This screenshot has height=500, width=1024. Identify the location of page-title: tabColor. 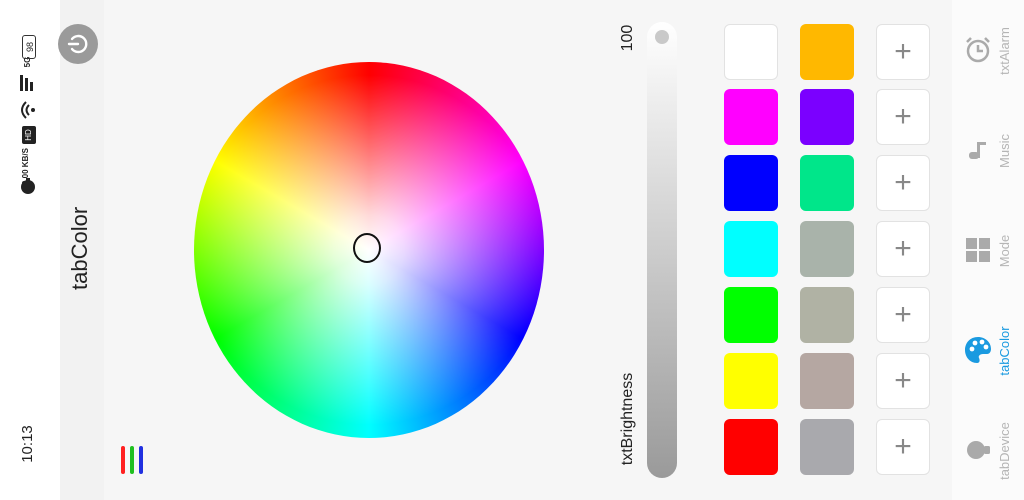
(79, 248).